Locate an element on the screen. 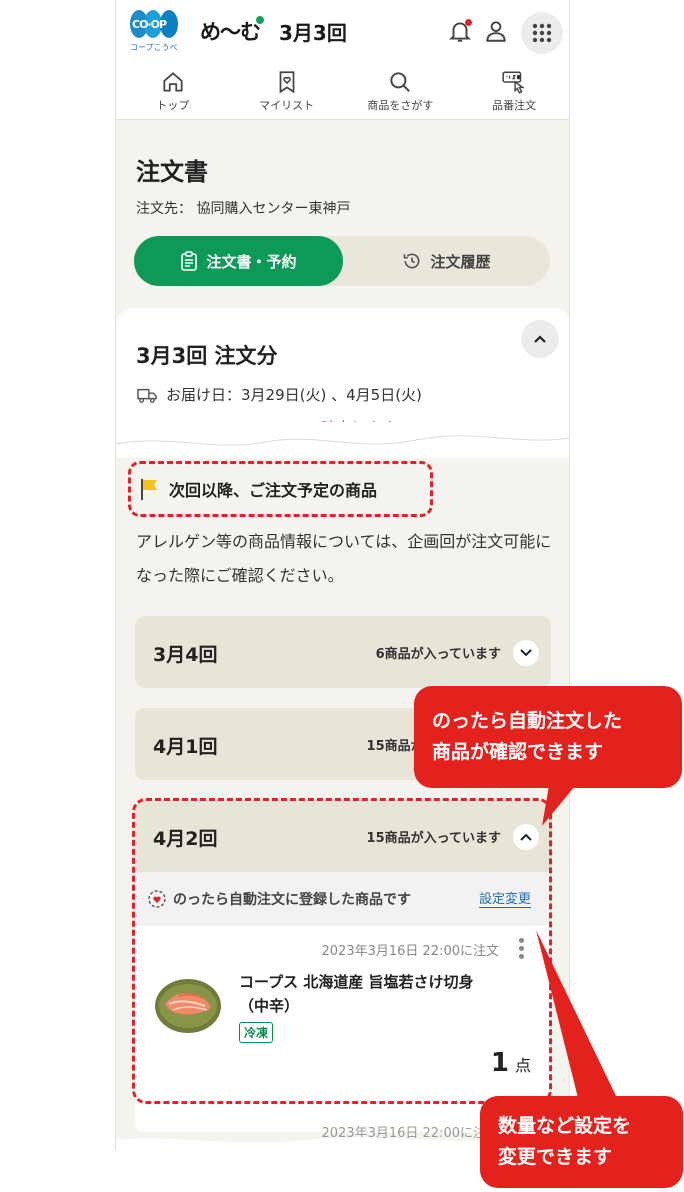  chevron-down-icon is located at coordinates (526, 653).